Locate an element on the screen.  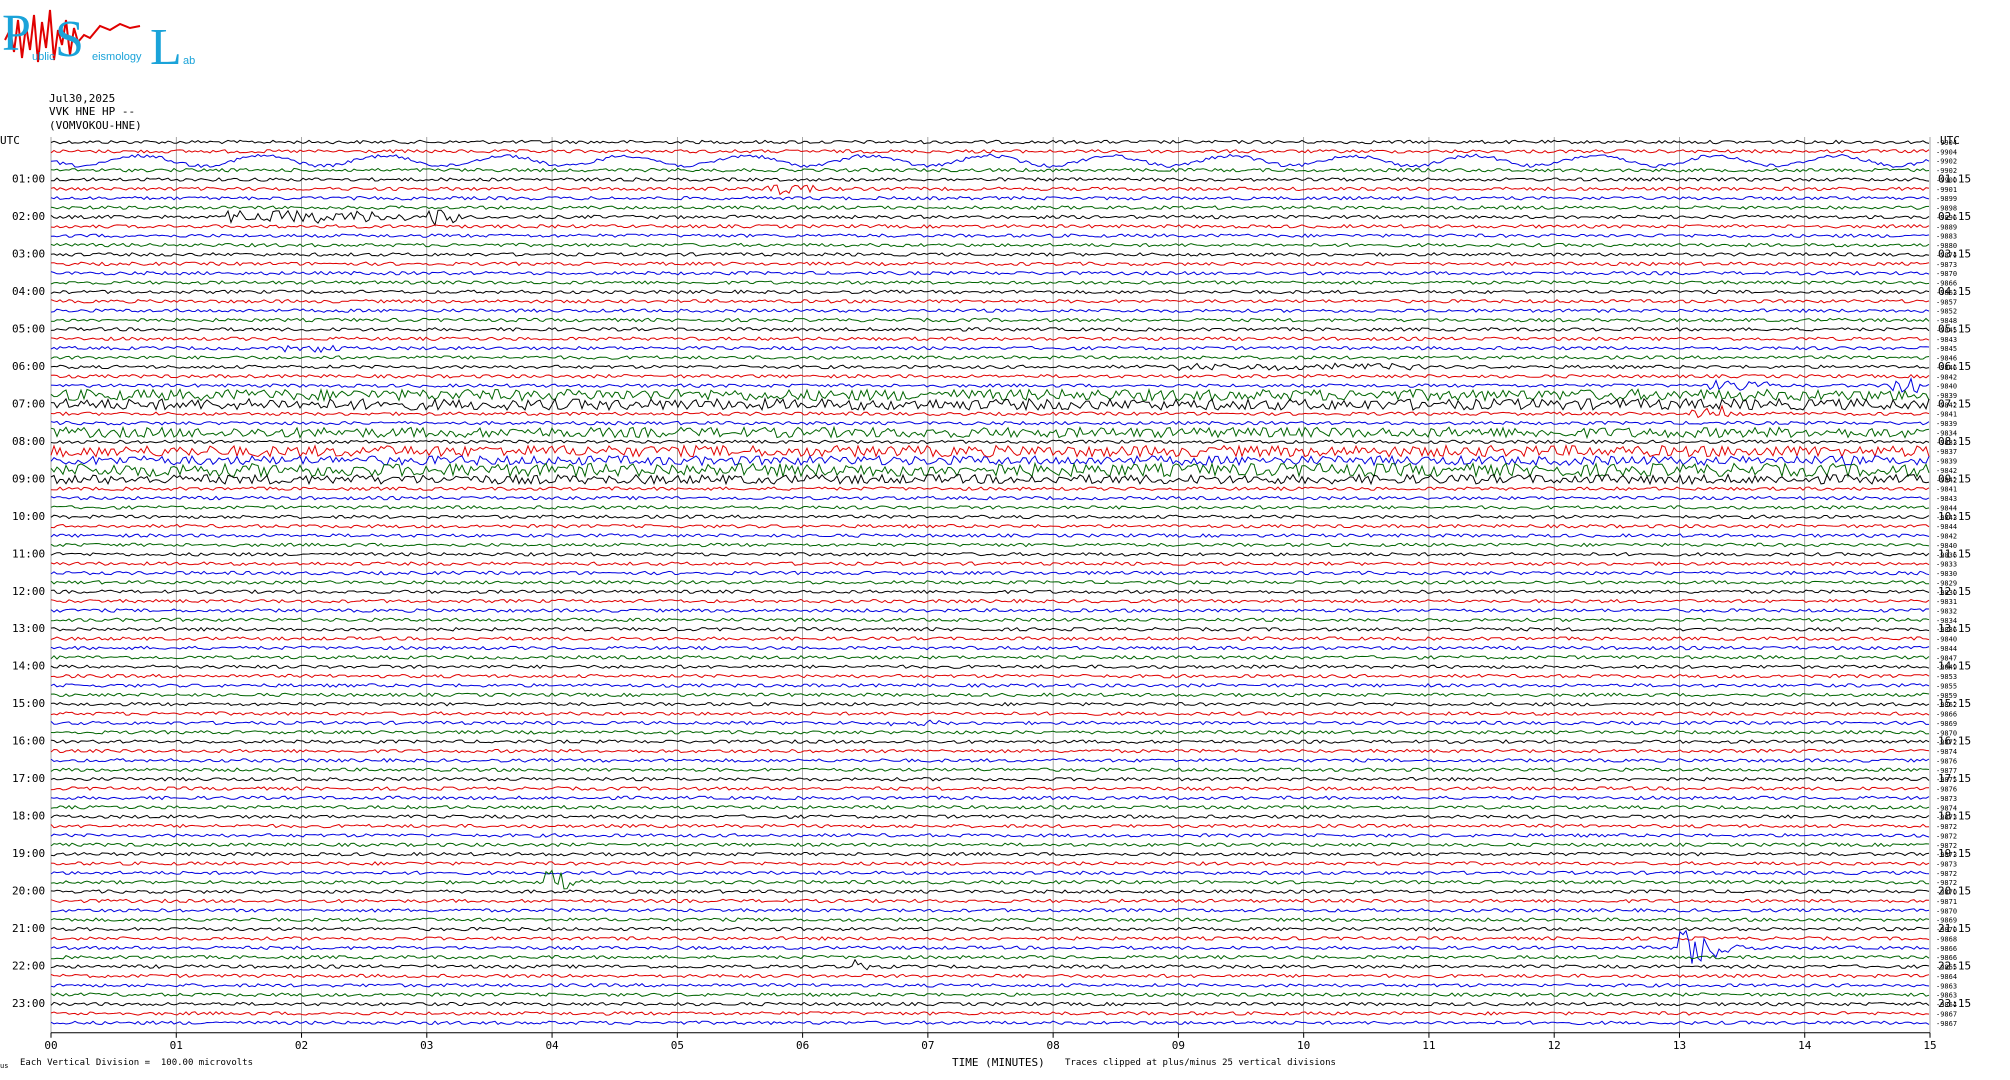
x-tick-label: 13 is located at coordinates (1679, 1045).